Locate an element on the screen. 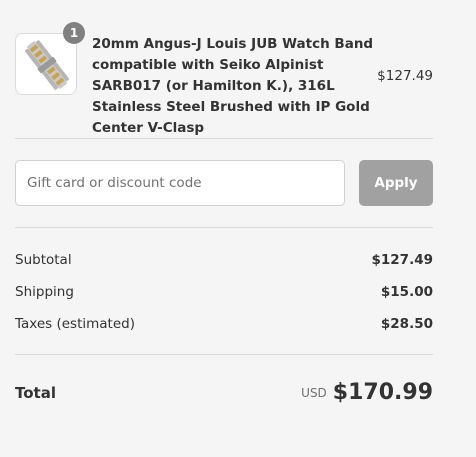  watch-band-icon is located at coordinates (47, 65).